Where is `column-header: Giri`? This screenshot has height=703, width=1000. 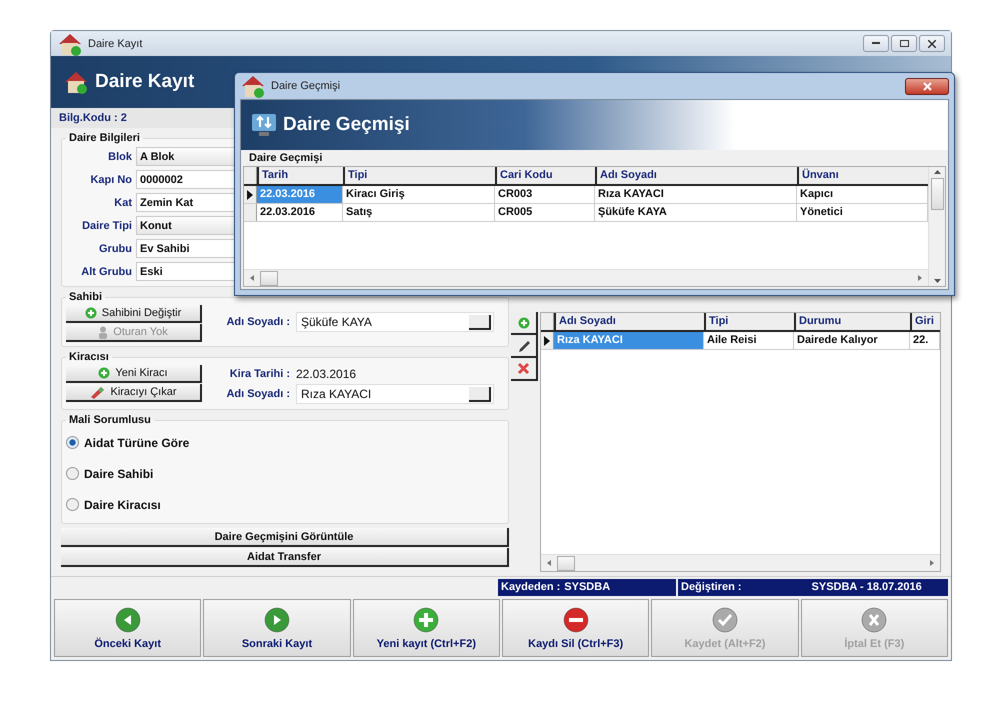
column-header: Giri is located at coordinates (925, 321).